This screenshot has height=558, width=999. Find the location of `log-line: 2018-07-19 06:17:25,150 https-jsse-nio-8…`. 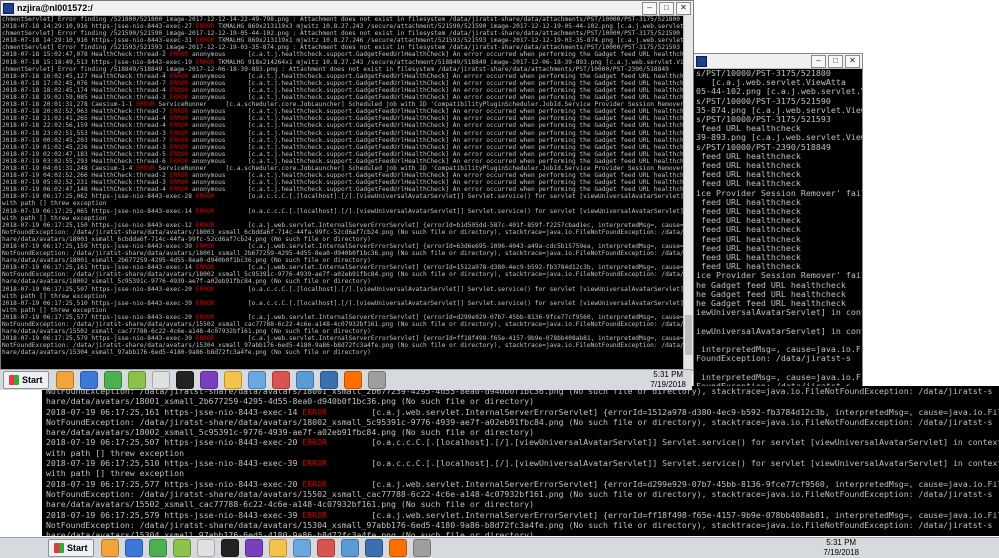

log-line: 2018-07-19 06:17:25,150 https-jsse-nio-8… is located at coordinates (343, 225).